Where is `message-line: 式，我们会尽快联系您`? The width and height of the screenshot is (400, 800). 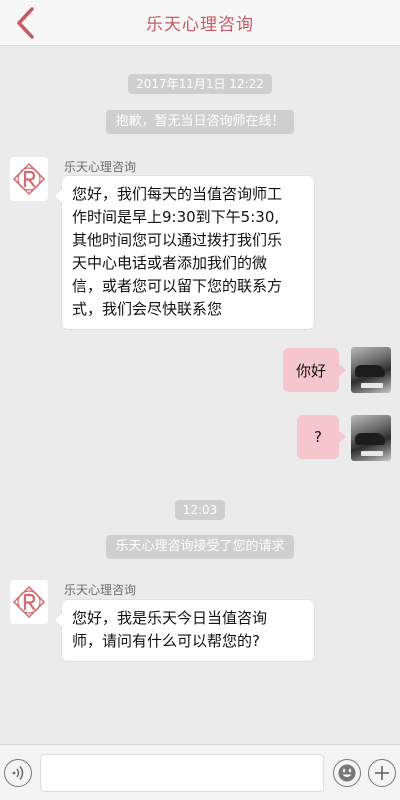 message-line: 式，我们会尽快联系您 is located at coordinates (147, 309).